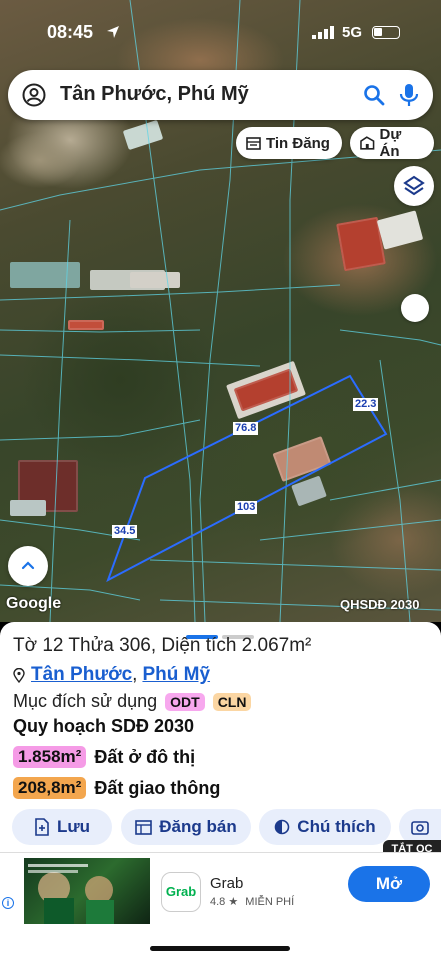 Image resolution: width=441 pixels, height=960 pixels. What do you see at coordinates (409, 95) in the screenshot?
I see `mic-icon` at bounding box center [409, 95].